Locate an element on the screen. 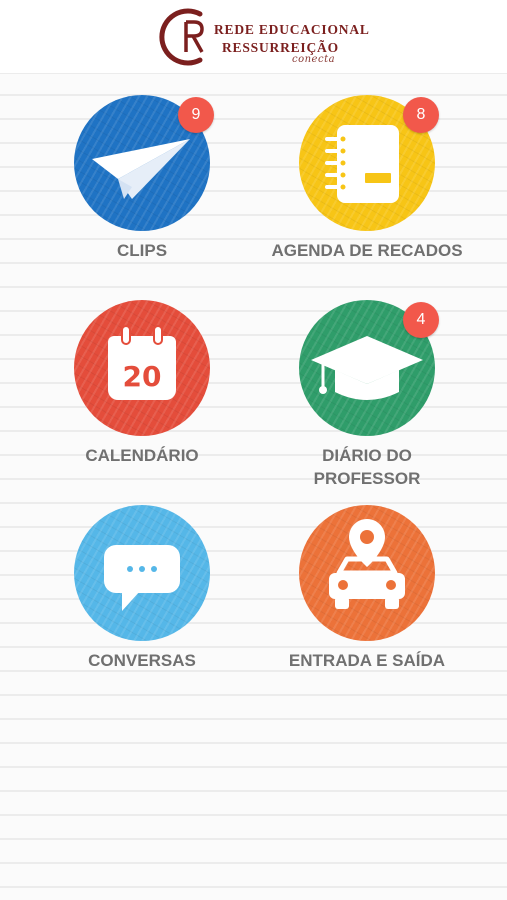  menu-item-conversas: CONVERSAS is located at coordinates (142, 605).